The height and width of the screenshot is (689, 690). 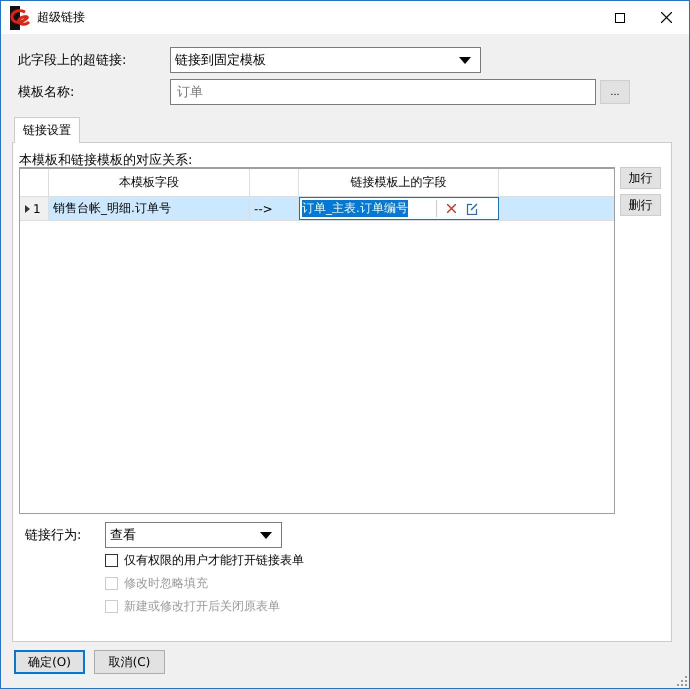 What do you see at coordinates (106, 159) in the screenshot?
I see `section-label: 本模板和链接模板的对应关系:` at bounding box center [106, 159].